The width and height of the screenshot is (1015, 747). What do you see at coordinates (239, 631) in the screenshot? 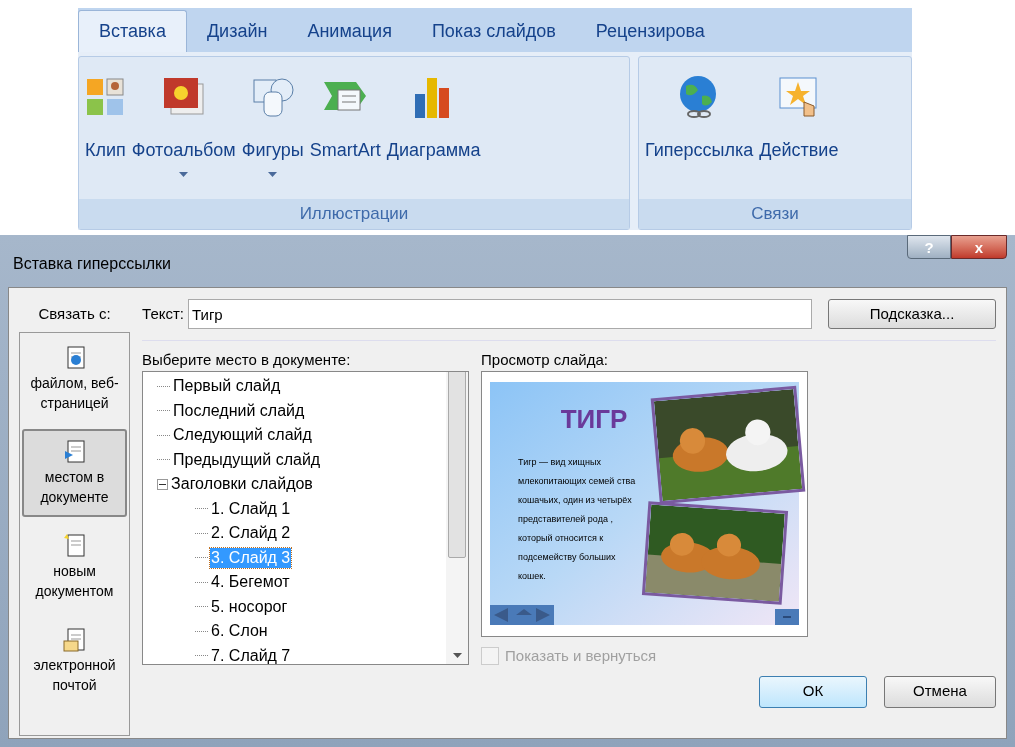
I see `tree-item: 6. Слон` at bounding box center [239, 631].